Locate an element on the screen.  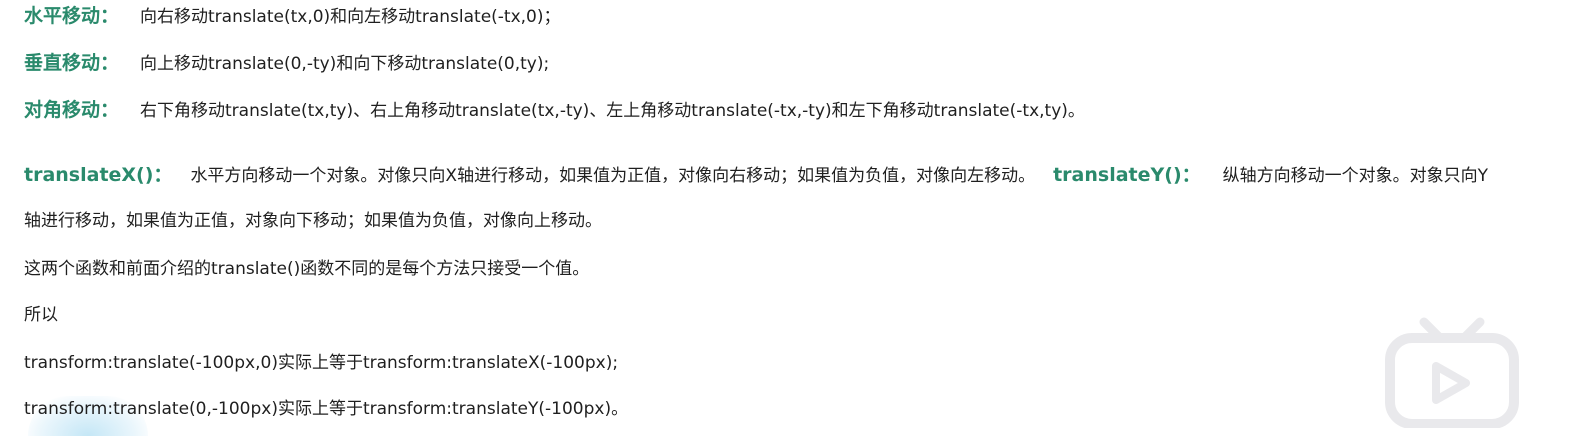
term-translatex: translateX()： is located at coordinates (98, 175).